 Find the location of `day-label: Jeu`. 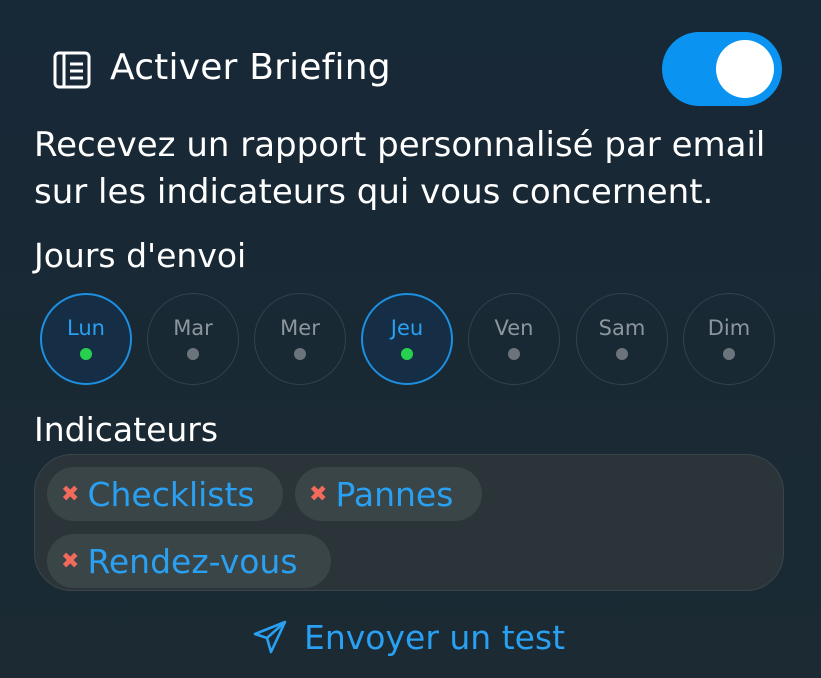

day-label: Jeu is located at coordinates (407, 328).